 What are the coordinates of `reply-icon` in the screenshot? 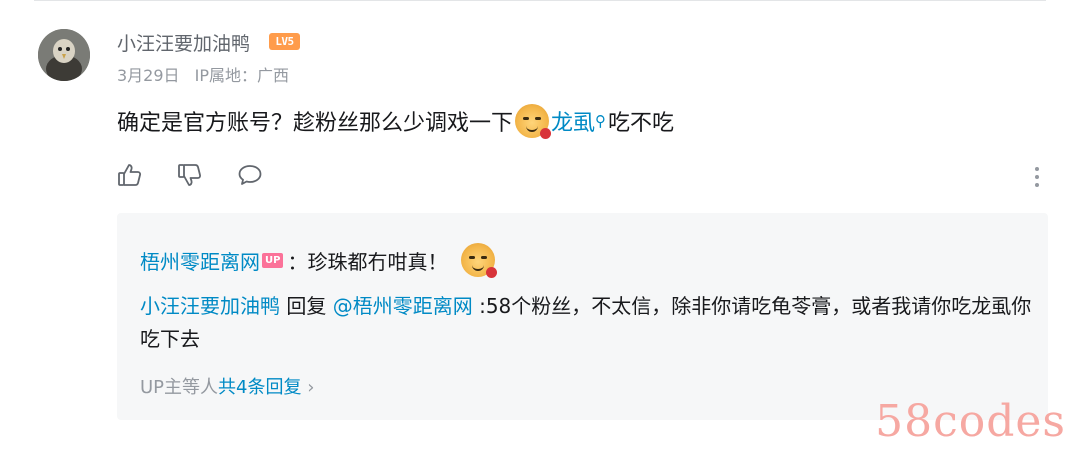 It's located at (250, 175).